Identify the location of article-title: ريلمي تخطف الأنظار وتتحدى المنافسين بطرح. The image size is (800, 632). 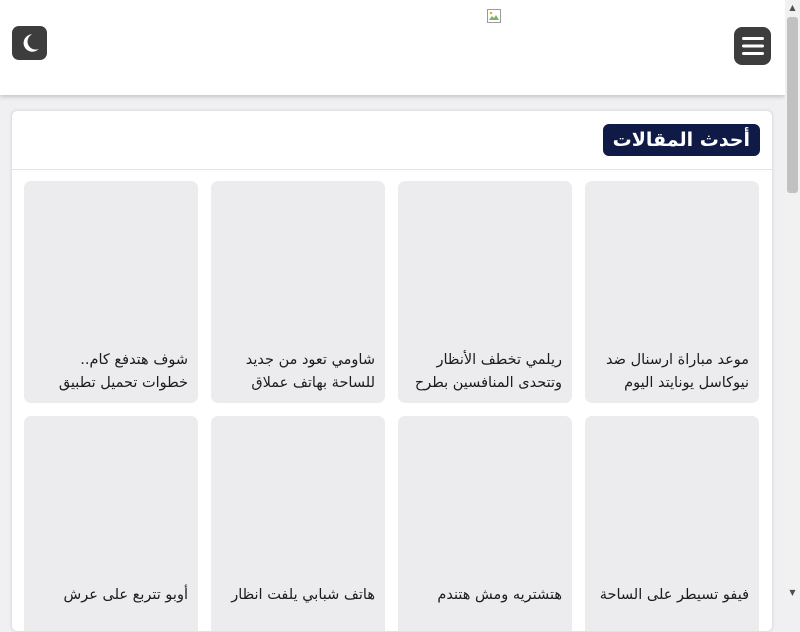
(484, 372).